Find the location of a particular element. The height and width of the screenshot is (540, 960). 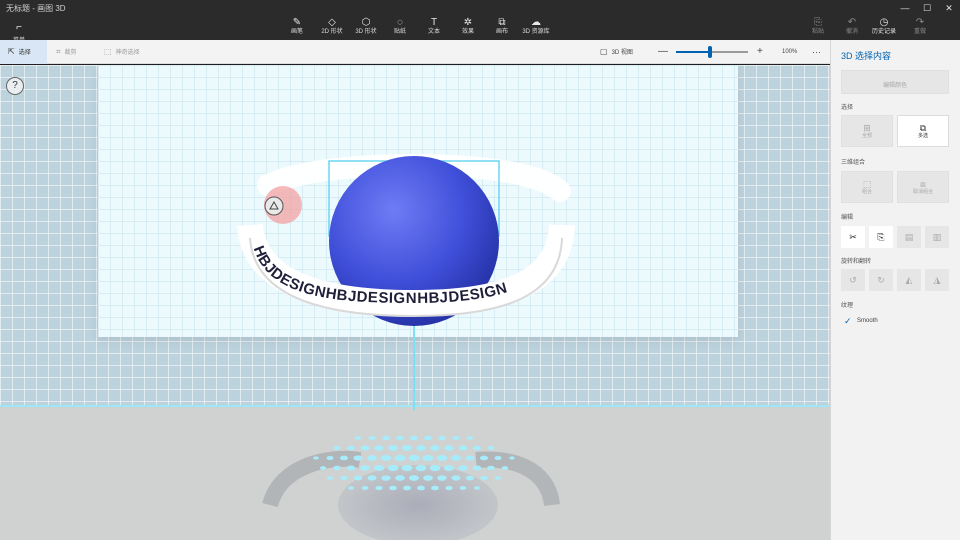

tool-3d-library: ☁ 3D 资源库 is located at coordinates (536, 28).